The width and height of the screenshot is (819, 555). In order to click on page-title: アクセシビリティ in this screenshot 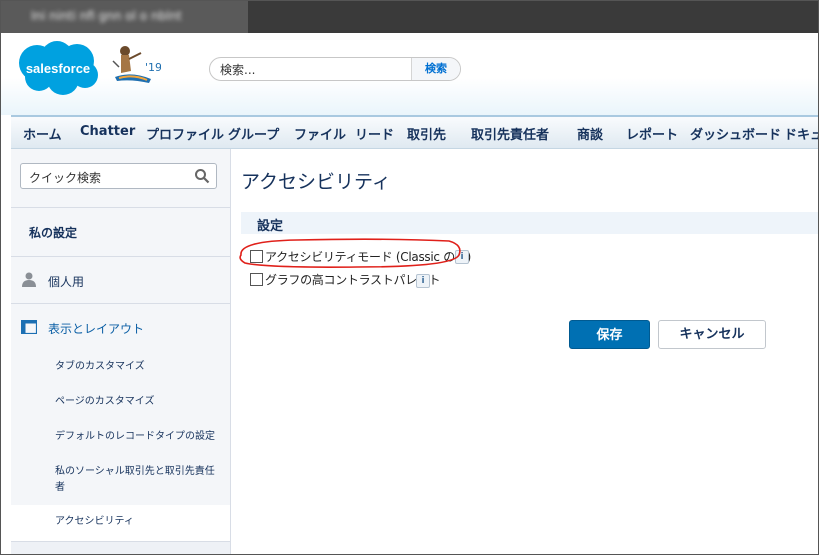, I will do `click(316, 182)`.